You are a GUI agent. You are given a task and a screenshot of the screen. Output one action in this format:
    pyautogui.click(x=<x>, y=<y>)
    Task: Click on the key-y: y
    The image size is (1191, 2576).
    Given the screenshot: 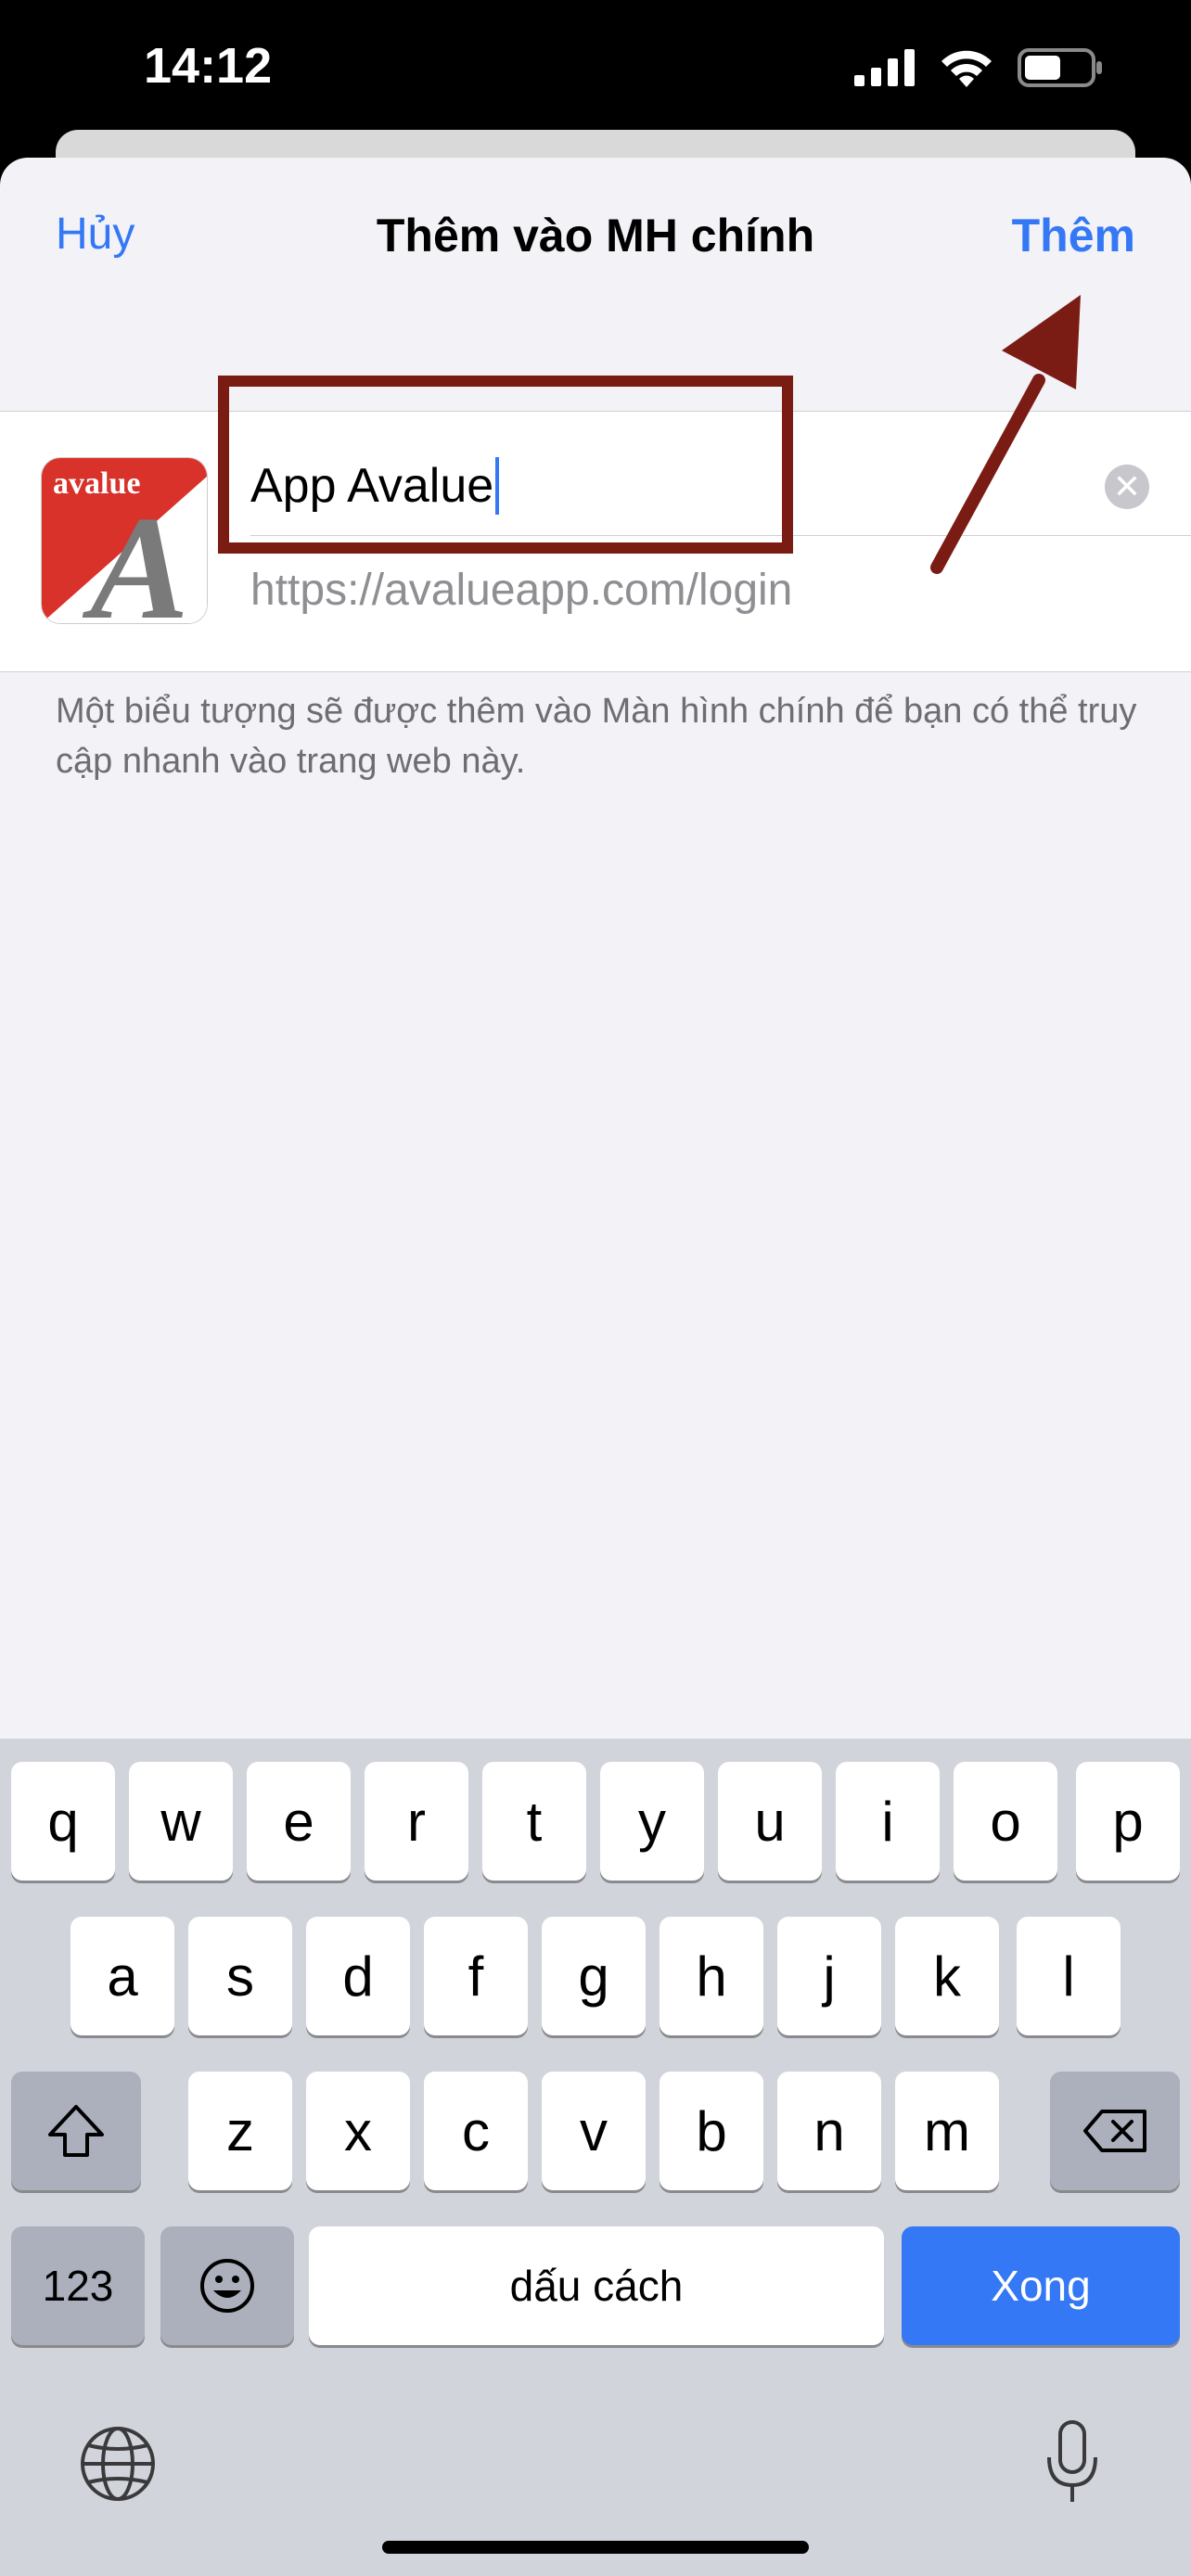 What is the action you would take?
    pyautogui.click(x=652, y=1821)
    